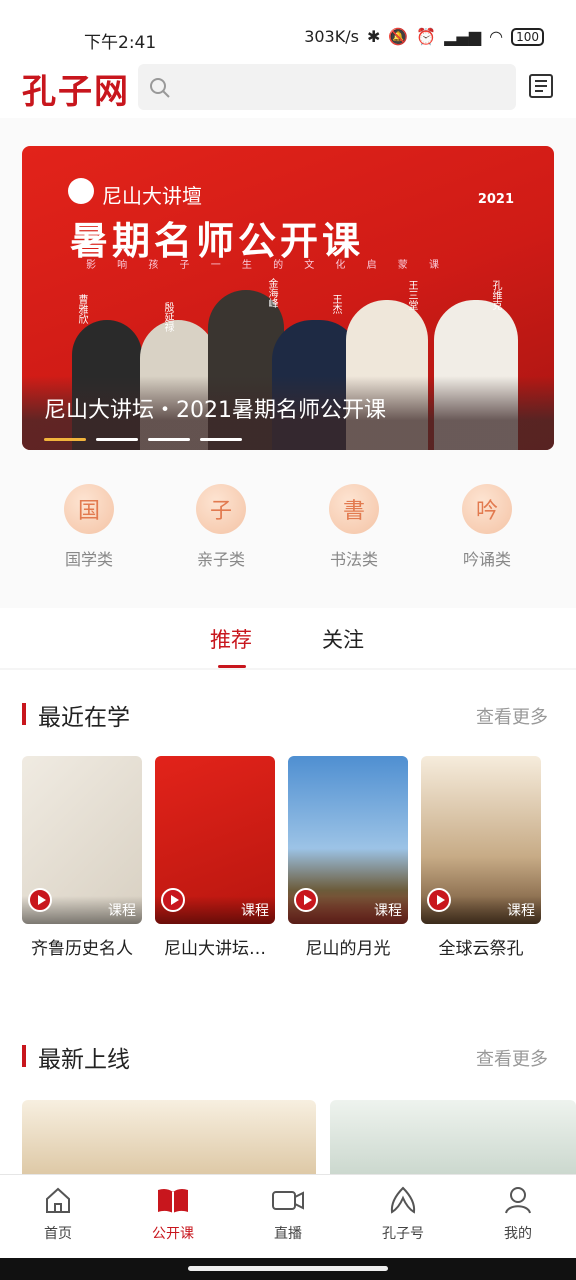 This screenshot has height=1280, width=576. What do you see at coordinates (486, 559) in the screenshot?
I see `category-label: 吟诵类` at bounding box center [486, 559].